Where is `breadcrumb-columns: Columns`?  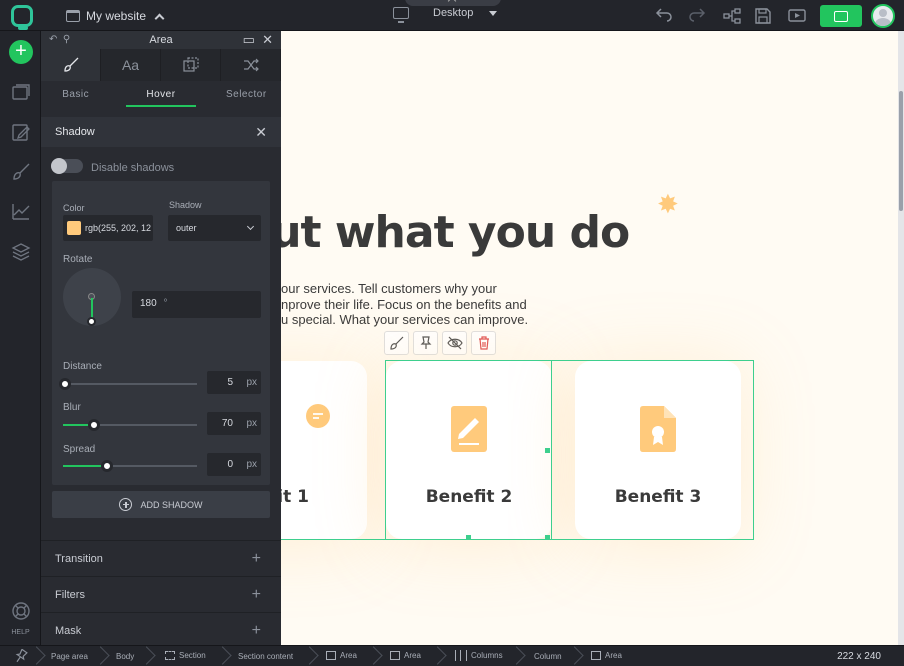
breadcrumb-columns: Columns is located at coordinates (479, 655).